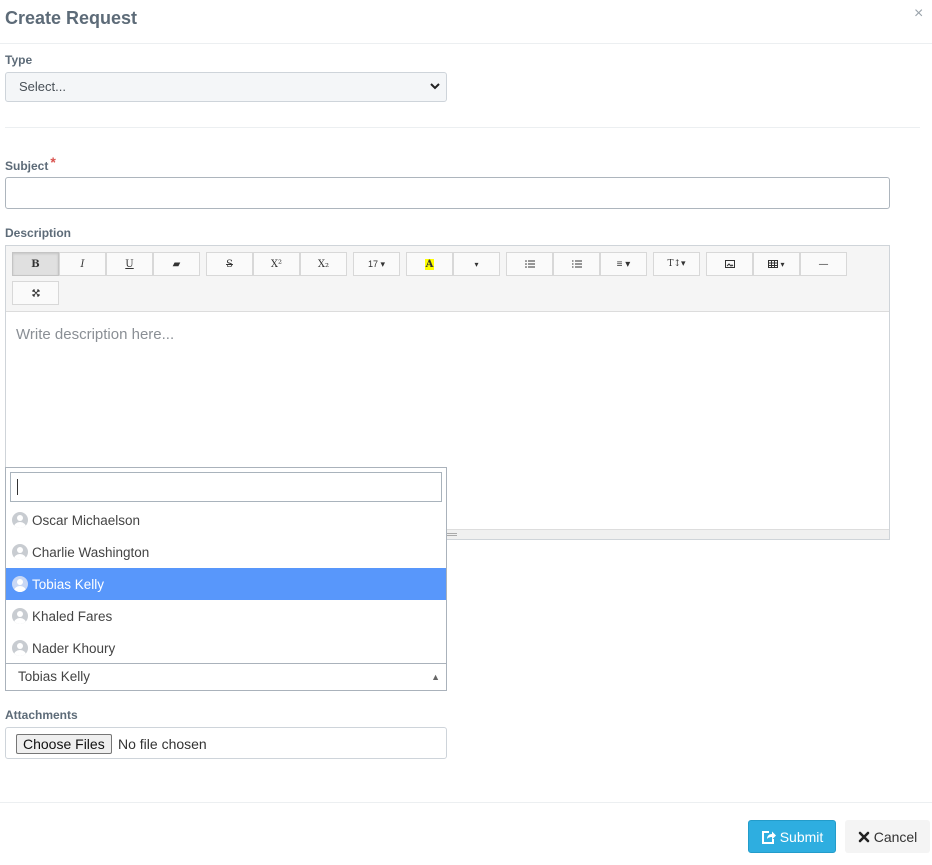 The height and width of the screenshot is (865, 932). Describe the element at coordinates (226, 552) in the screenshot. I see `assignee-option: Charlie Washington` at that location.